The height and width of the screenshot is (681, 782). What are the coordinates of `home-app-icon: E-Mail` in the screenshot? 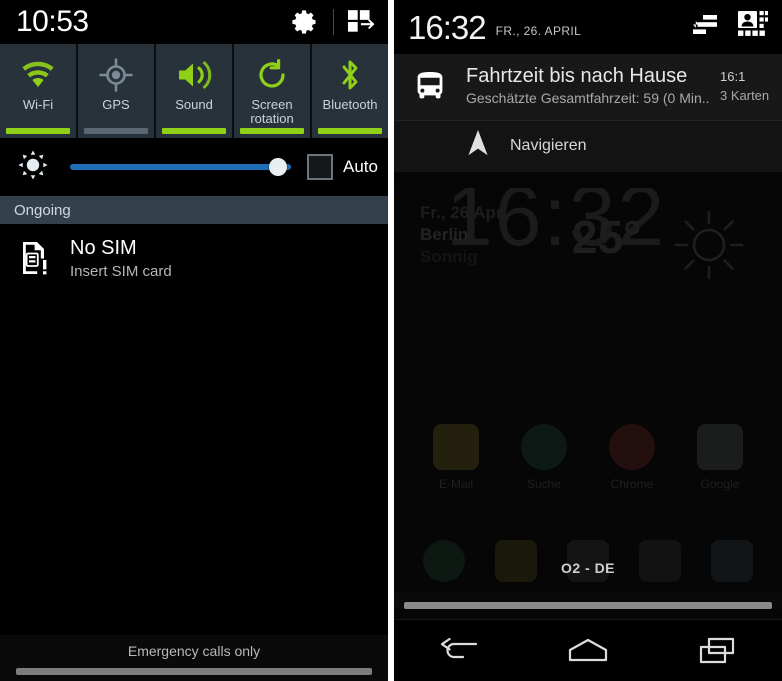 It's located at (456, 457).